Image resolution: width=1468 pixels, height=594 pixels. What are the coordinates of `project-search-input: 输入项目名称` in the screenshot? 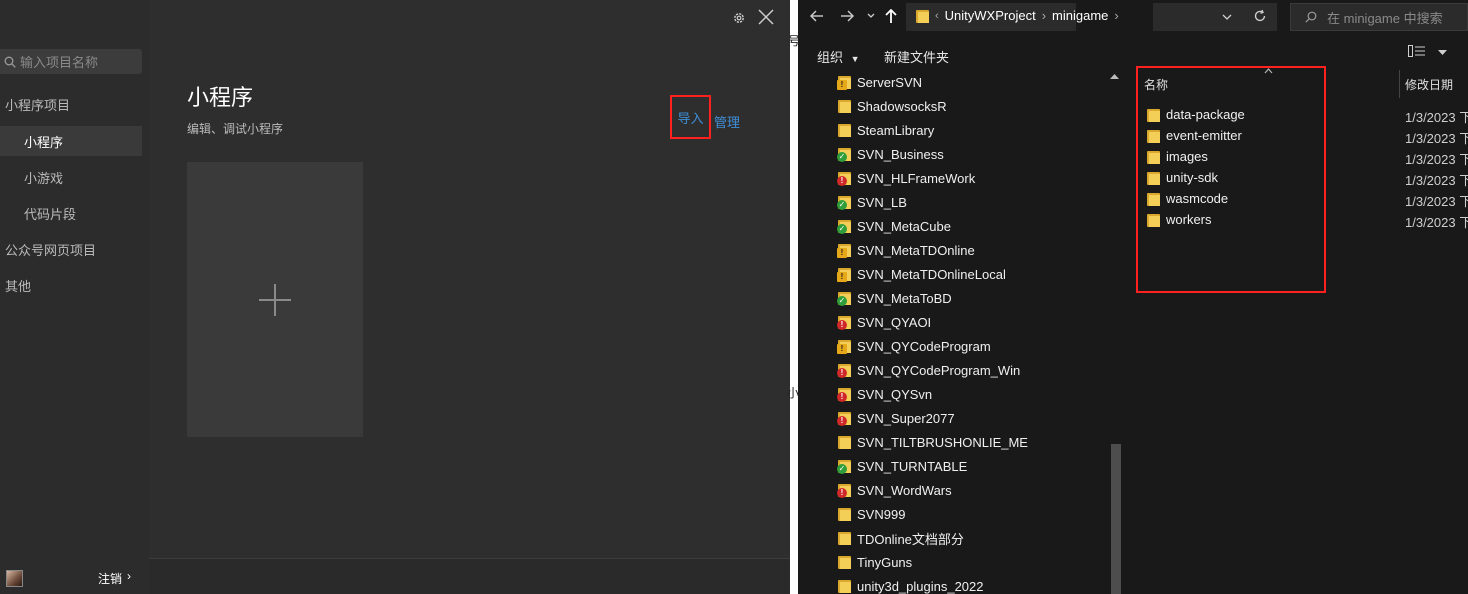 It's located at (71, 61).